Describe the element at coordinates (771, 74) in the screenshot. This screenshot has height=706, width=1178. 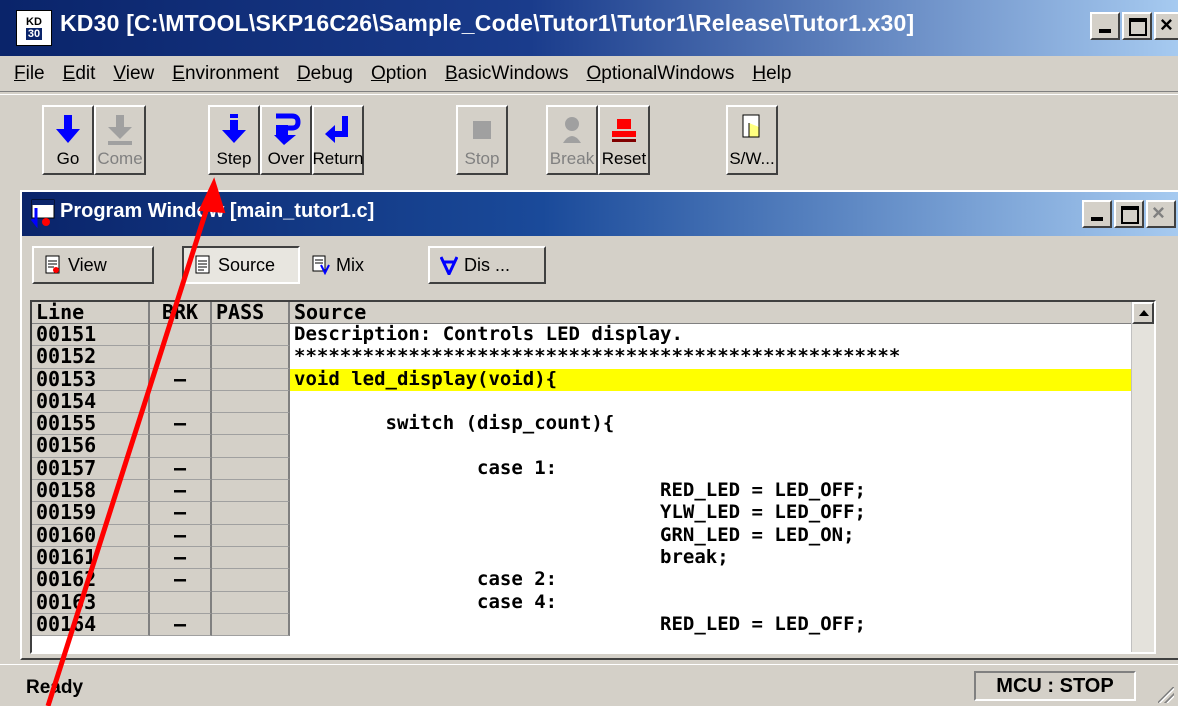
I see `menu-help: Help` at that location.